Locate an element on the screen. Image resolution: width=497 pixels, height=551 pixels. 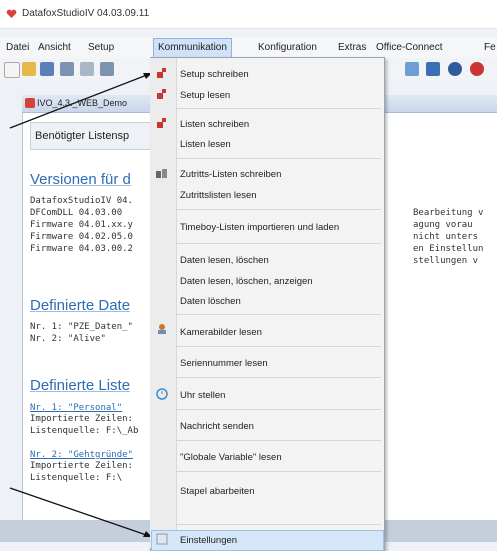
menu-daten-lesen-loeschen: Daten lesen, löschen is located at coordinates (224, 260).